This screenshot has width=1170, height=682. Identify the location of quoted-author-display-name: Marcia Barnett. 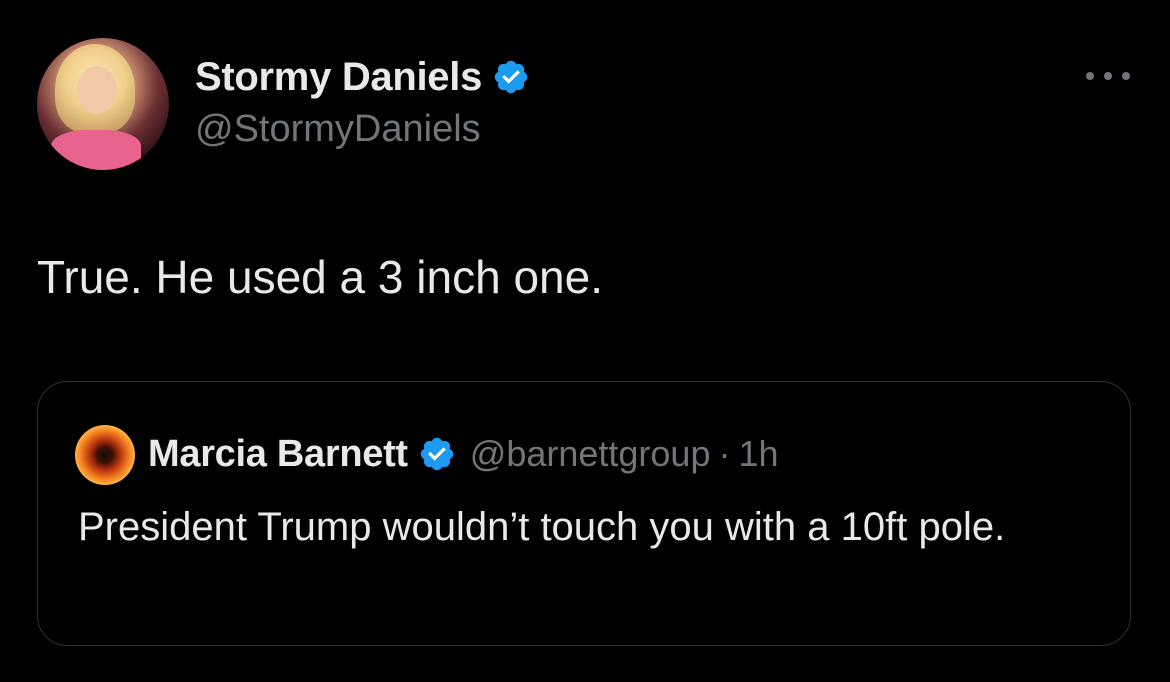
(278, 454).